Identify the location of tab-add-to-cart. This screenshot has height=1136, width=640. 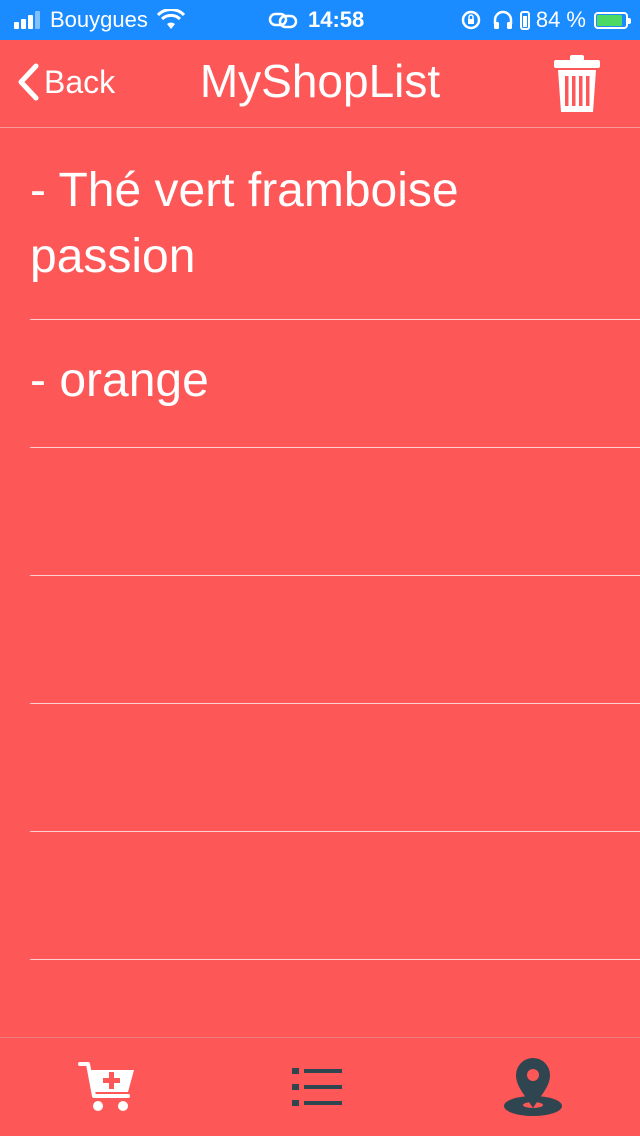
(107, 1089).